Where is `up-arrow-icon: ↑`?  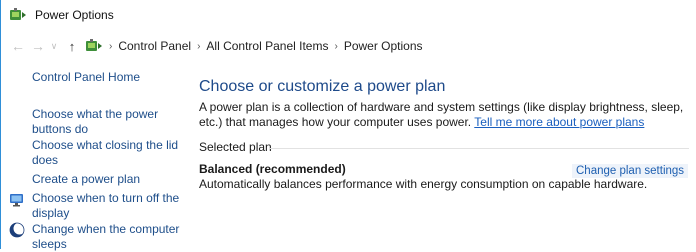
up-arrow-icon: ↑ is located at coordinates (72, 46).